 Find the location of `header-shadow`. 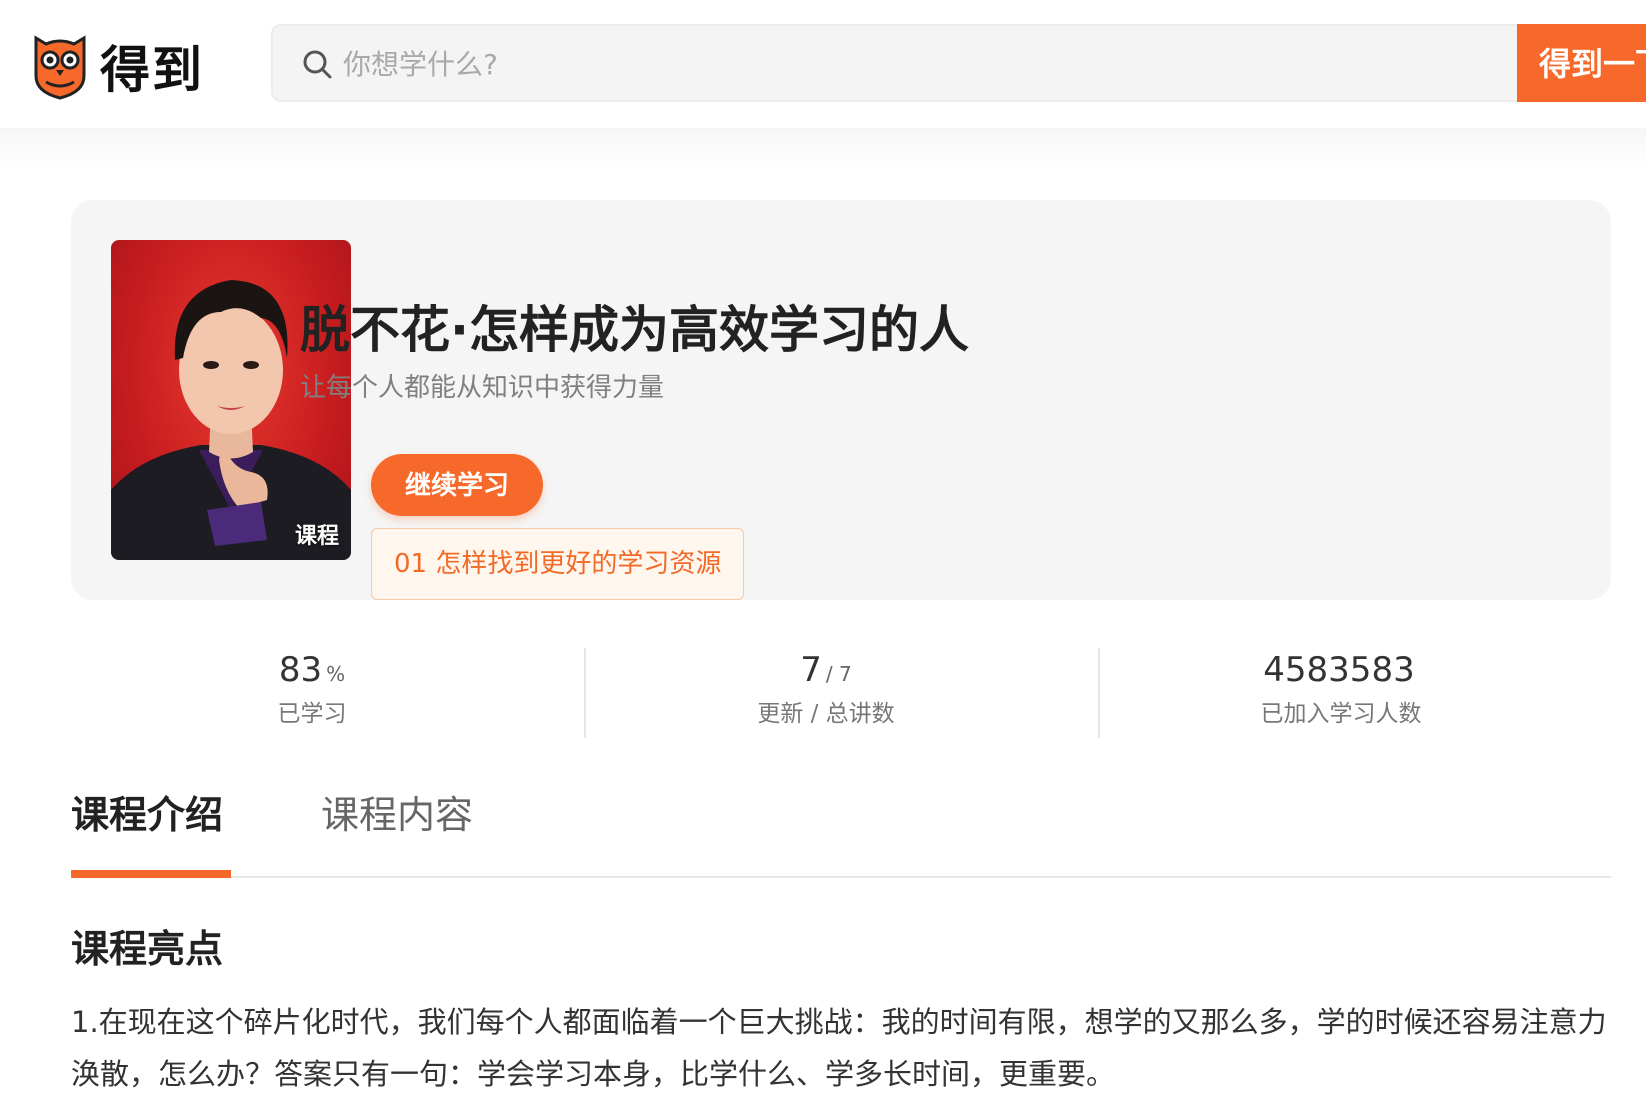

header-shadow is located at coordinates (823, 148).